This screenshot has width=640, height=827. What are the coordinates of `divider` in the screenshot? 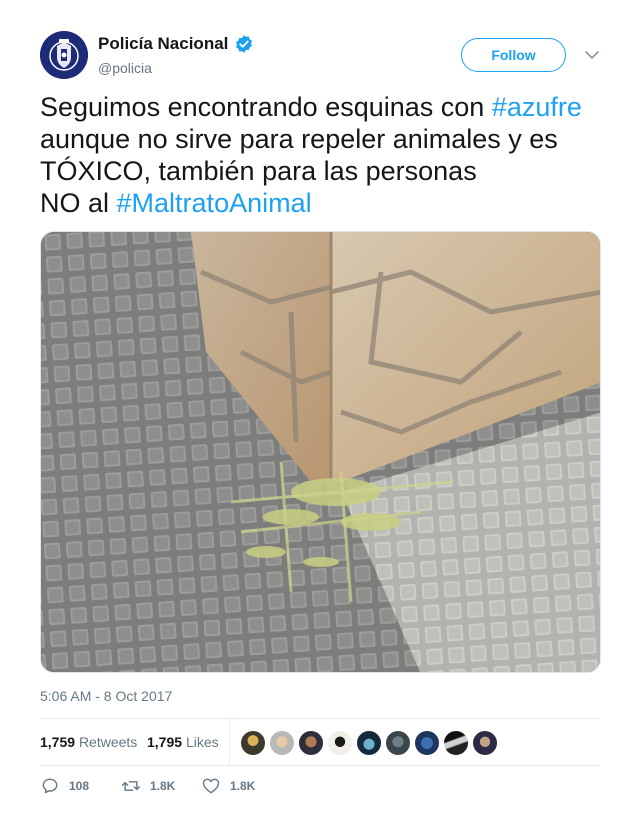 It's located at (320, 765).